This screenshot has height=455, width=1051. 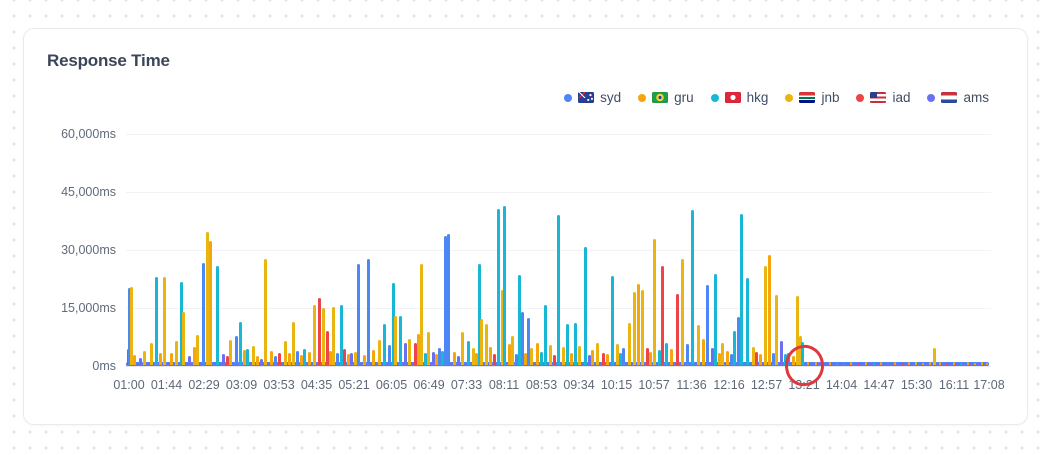 I want to click on legend-item-hkg: hkg, so click(x=739, y=97).